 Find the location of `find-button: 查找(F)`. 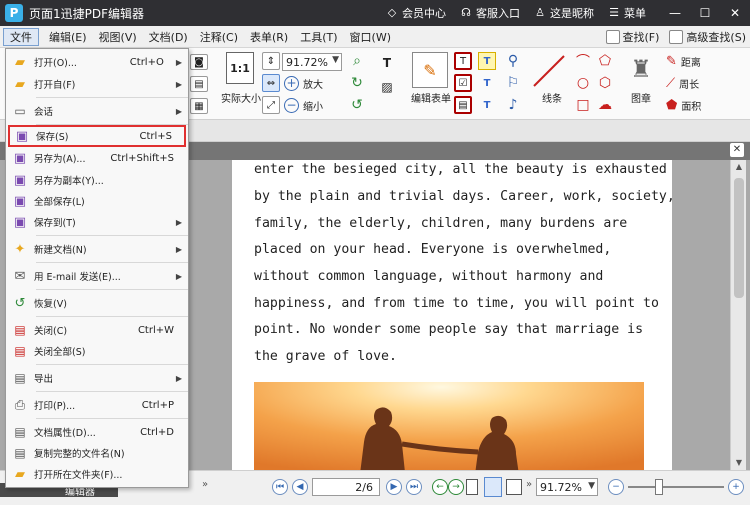

find-button: 查找(F) is located at coordinates (632, 37).